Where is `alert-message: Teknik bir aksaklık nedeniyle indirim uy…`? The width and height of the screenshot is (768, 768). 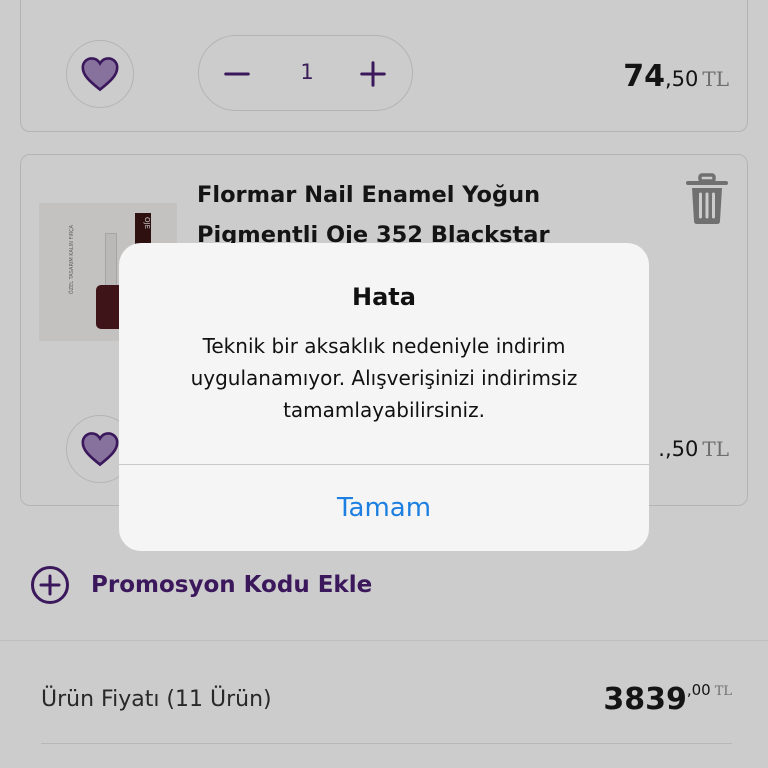
alert-message: Teknik bir aksaklık nedeniyle indirim uy… is located at coordinates (384, 378).